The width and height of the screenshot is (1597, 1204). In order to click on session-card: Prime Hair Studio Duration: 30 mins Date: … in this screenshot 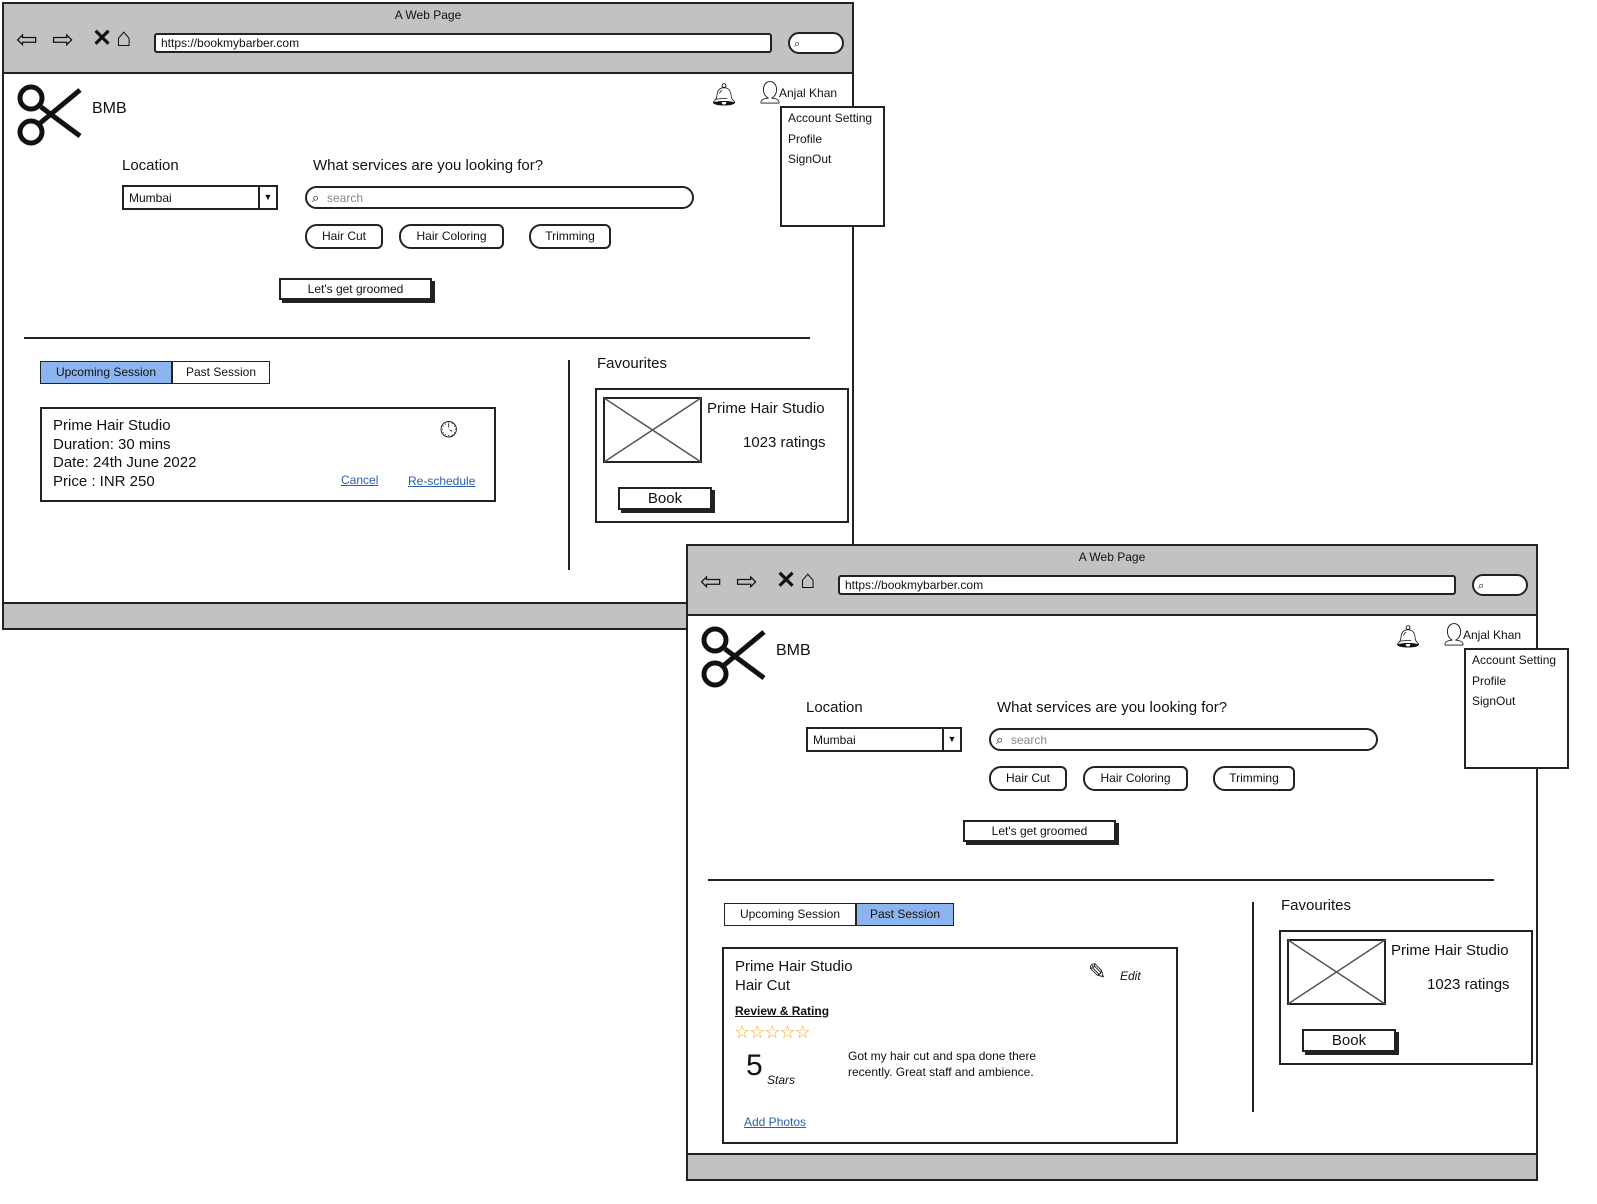, I will do `click(268, 454)`.